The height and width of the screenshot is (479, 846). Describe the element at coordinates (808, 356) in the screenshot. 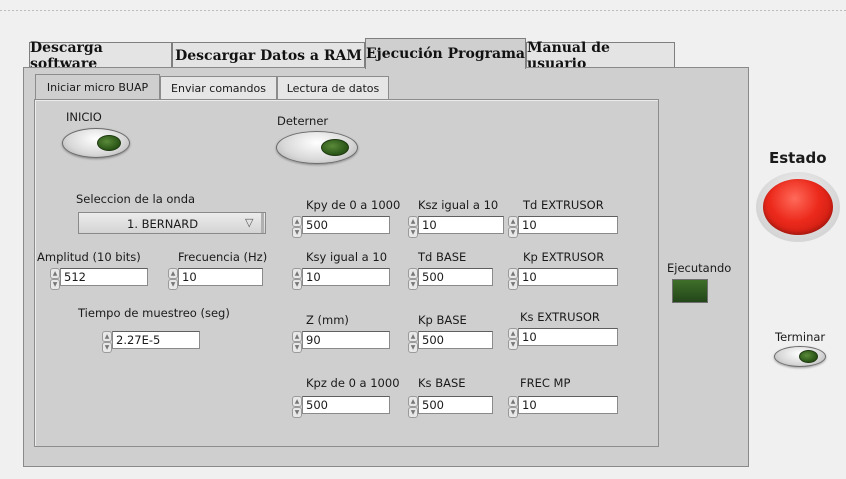

I see `terminar-led-icon` at that location.